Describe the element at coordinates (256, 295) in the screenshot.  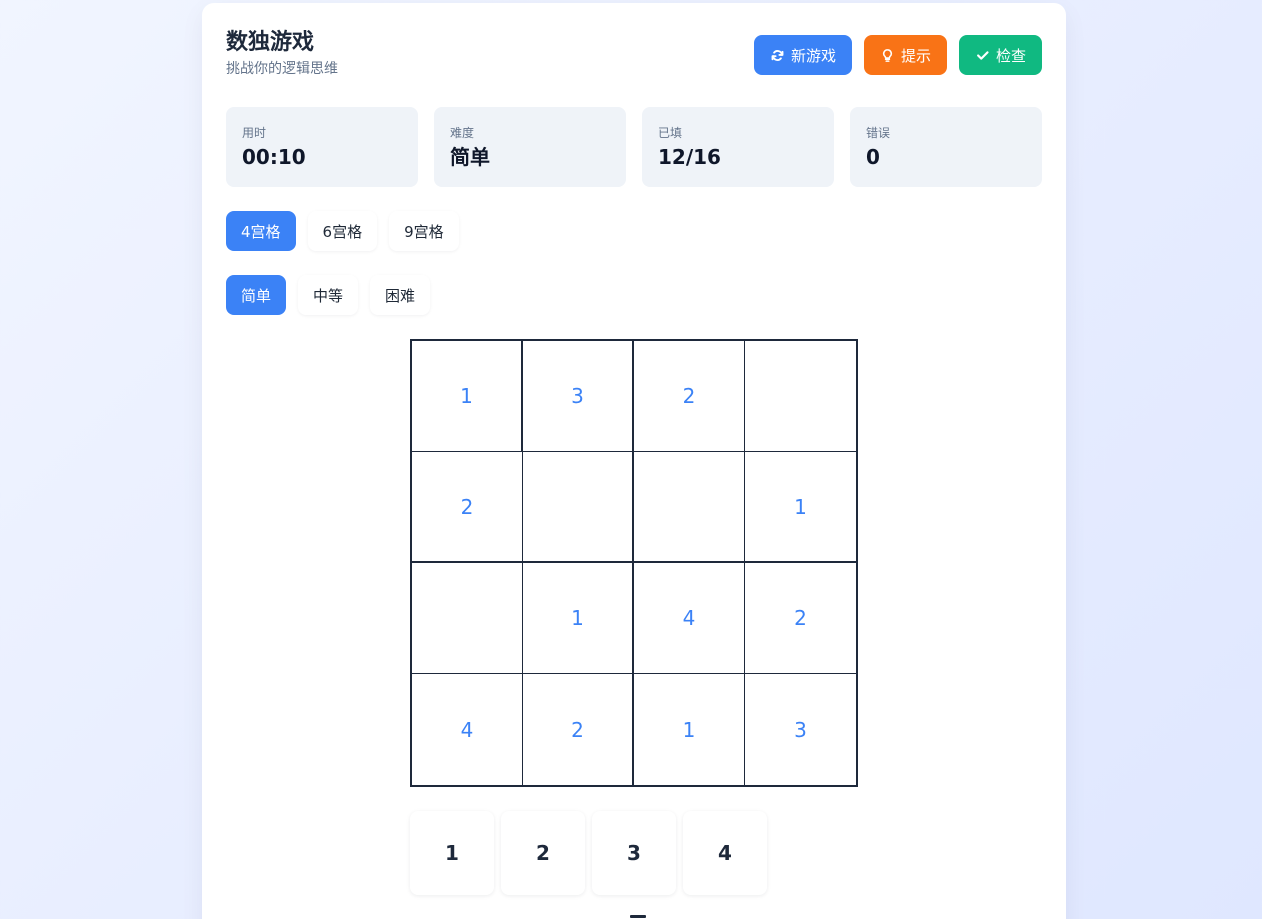
I see `difficulty-easy-button: 简单` at that location.